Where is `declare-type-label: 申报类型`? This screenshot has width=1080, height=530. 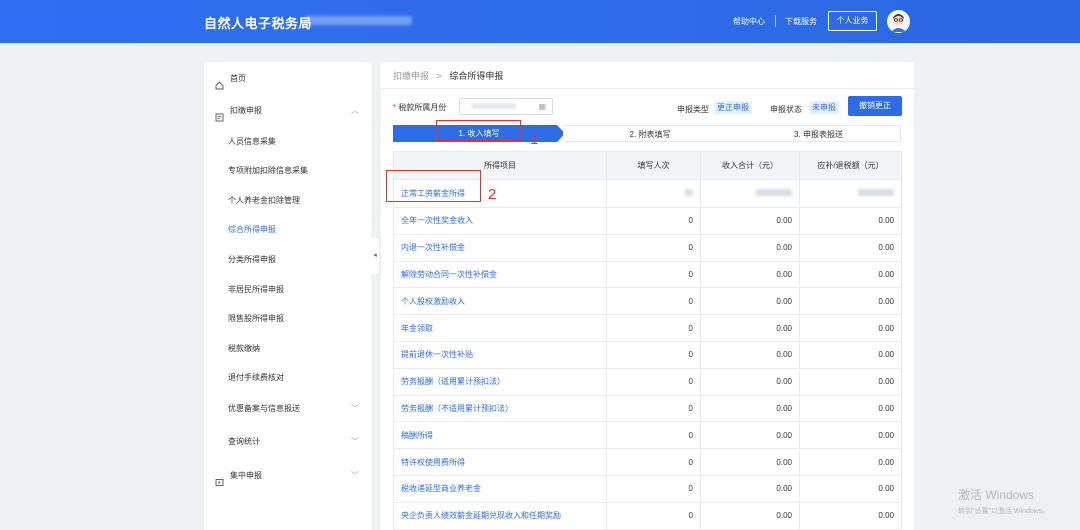 declare-type-label: 申报类型 is located at coordinates (693, 109).